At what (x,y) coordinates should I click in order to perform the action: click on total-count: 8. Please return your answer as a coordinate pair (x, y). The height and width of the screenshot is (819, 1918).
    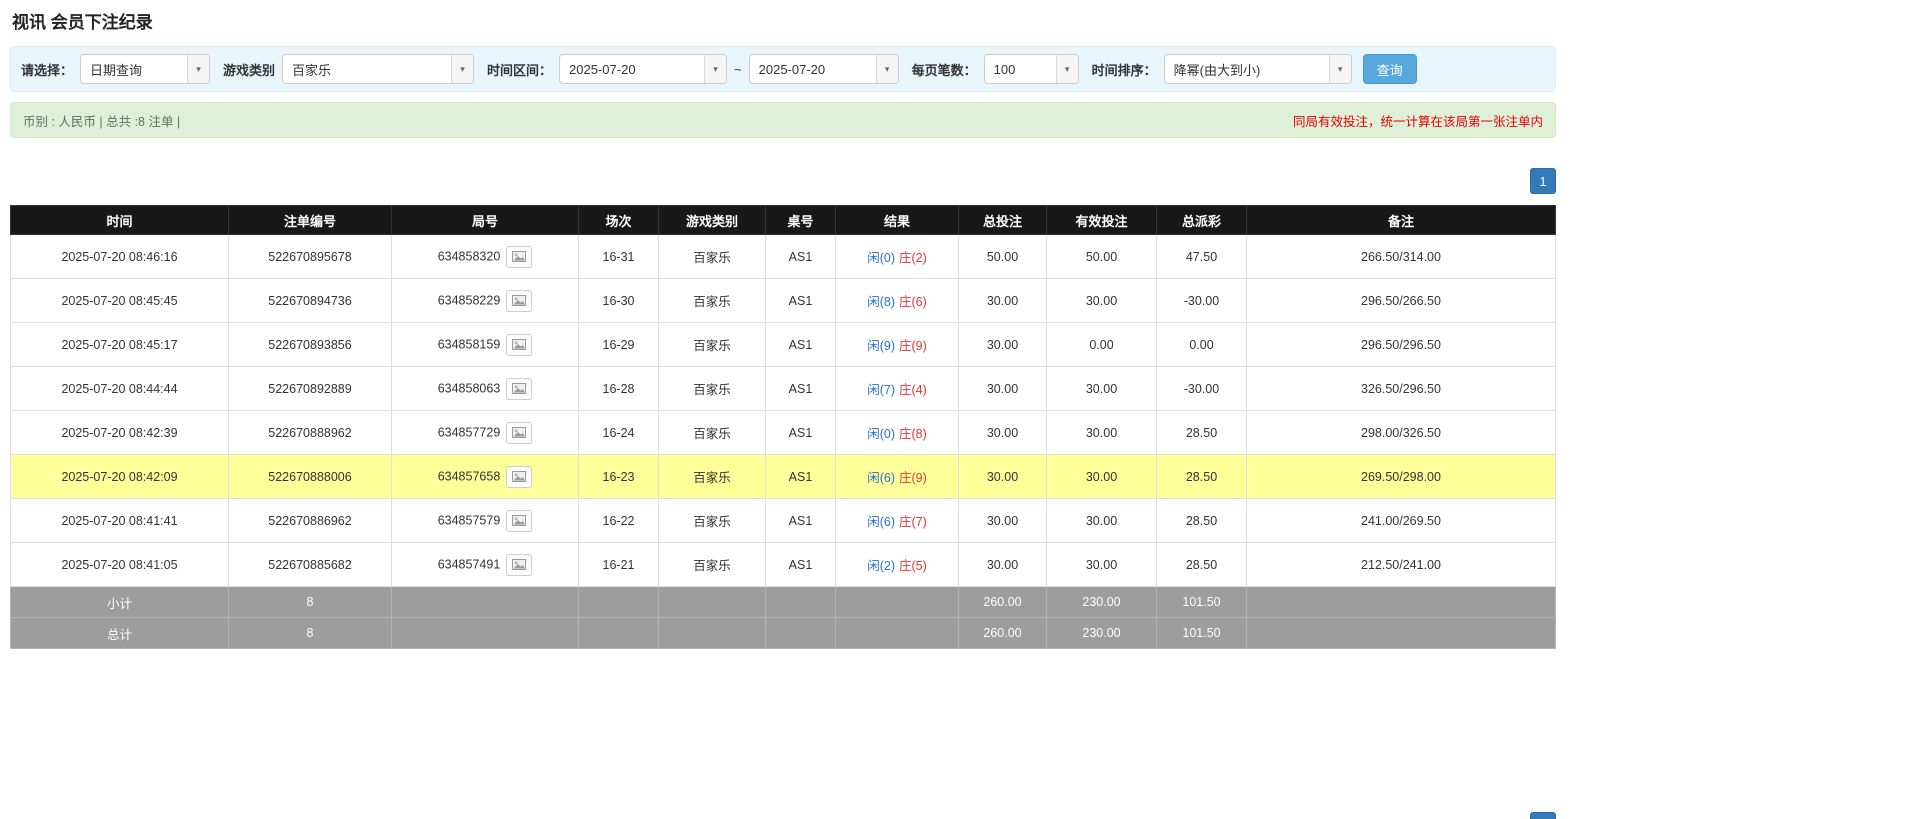
    Looking at the image, I should click on (310, 633).